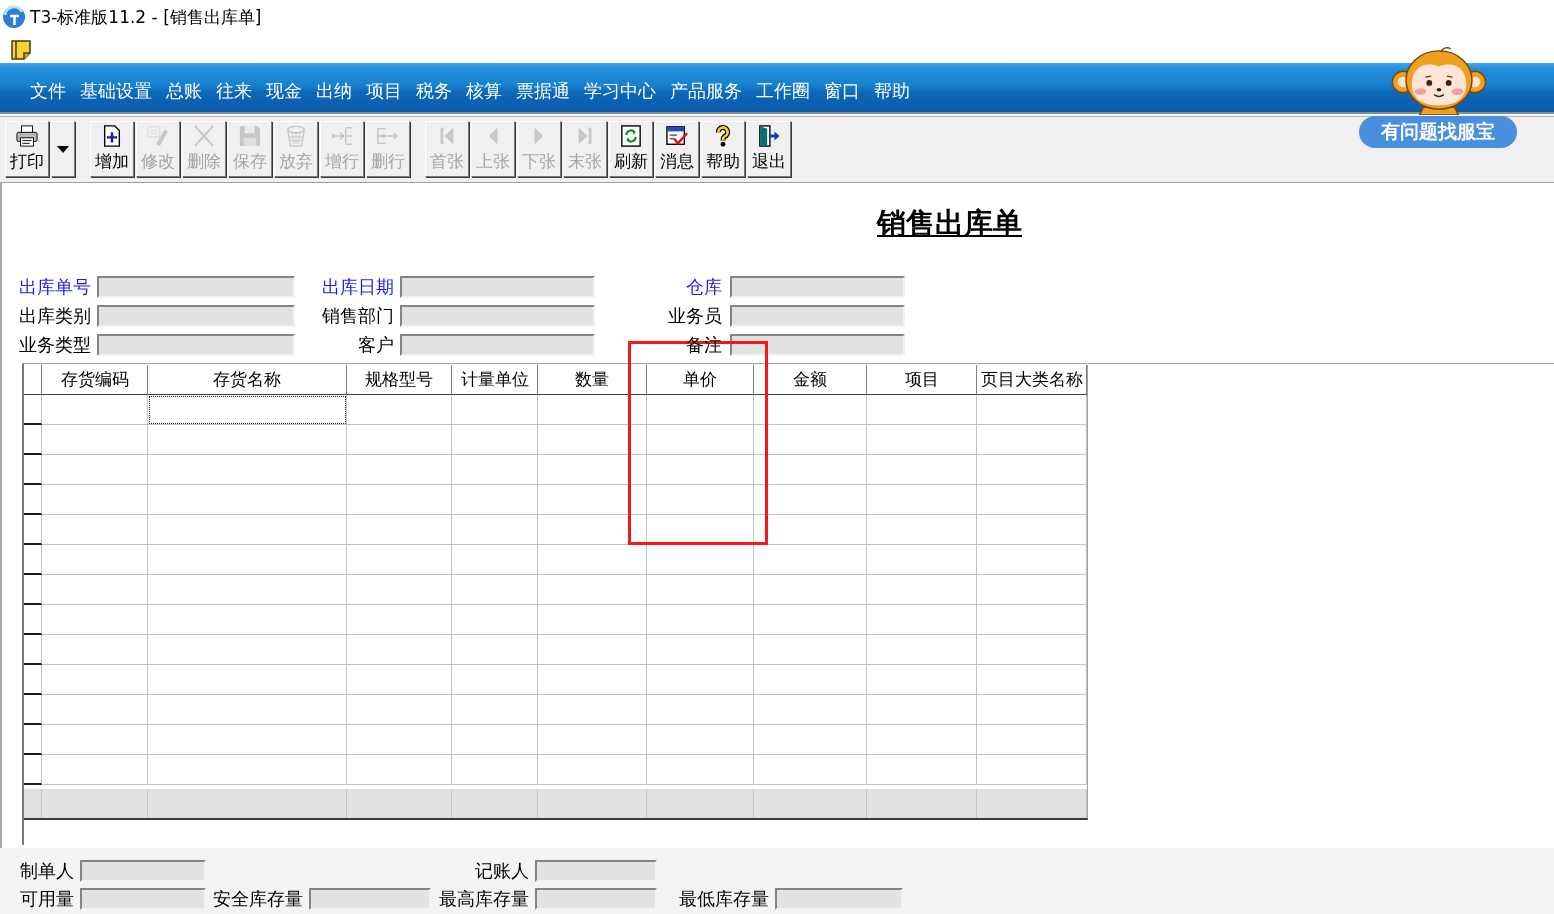 Image resolution: width=1554 pixels, height=914 pixels. I want to click on print-button: 打印, so click(27, 149).